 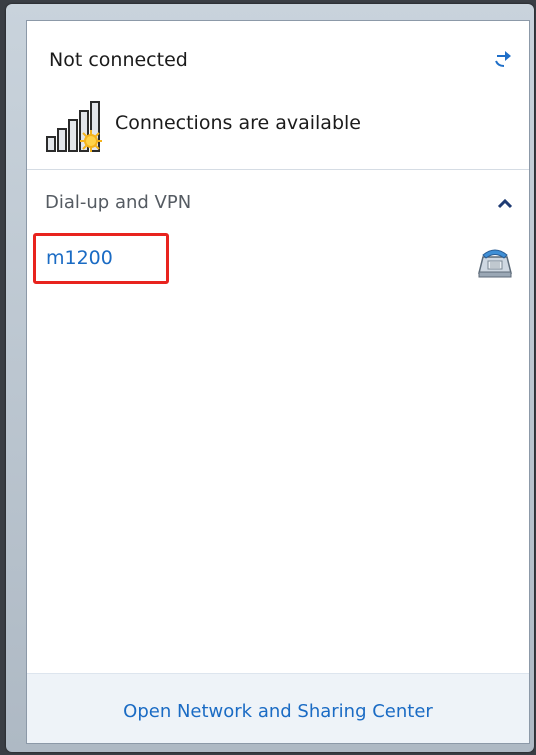 What do you see at coordinates (278, 711) in the screenshot?
I see `open-network-sharing-center-link: Open Network and Sharing Center` at bounding box center [278, 711].